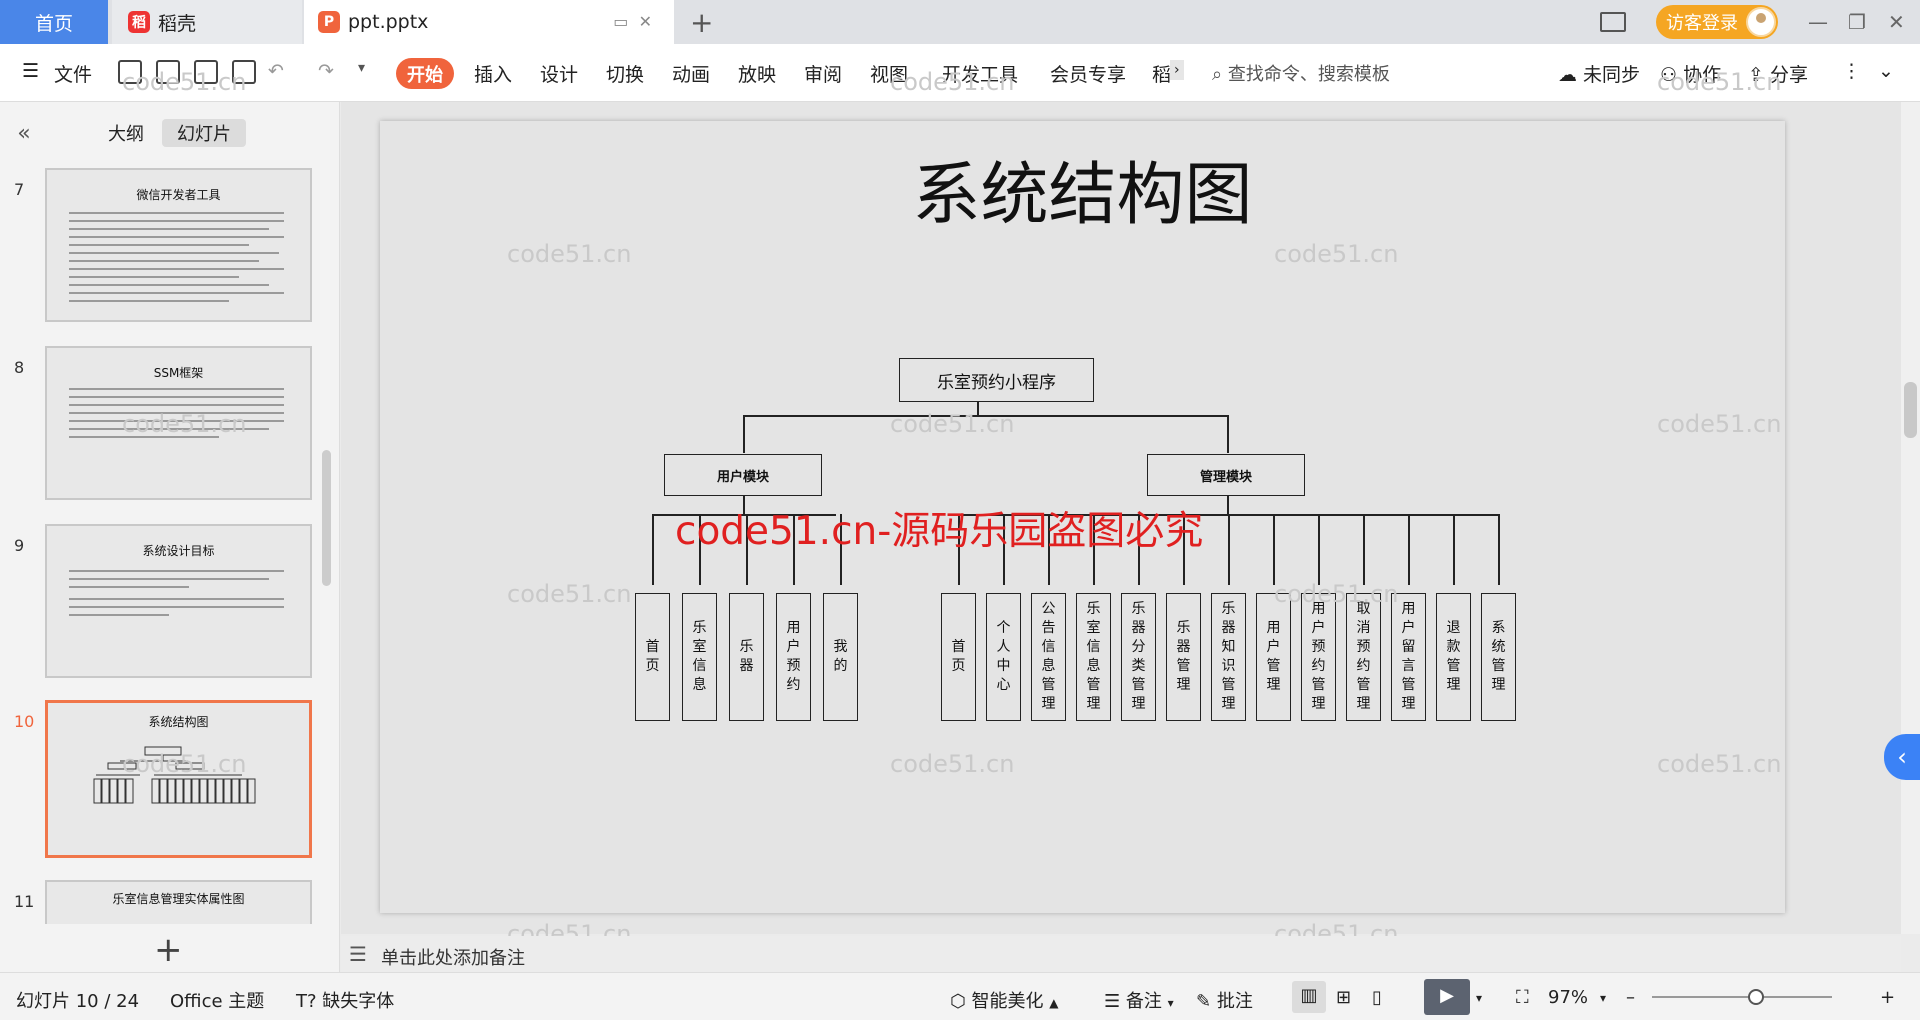  I want to click on admin-leaf-node: 系统管理, so click(1498, 657).